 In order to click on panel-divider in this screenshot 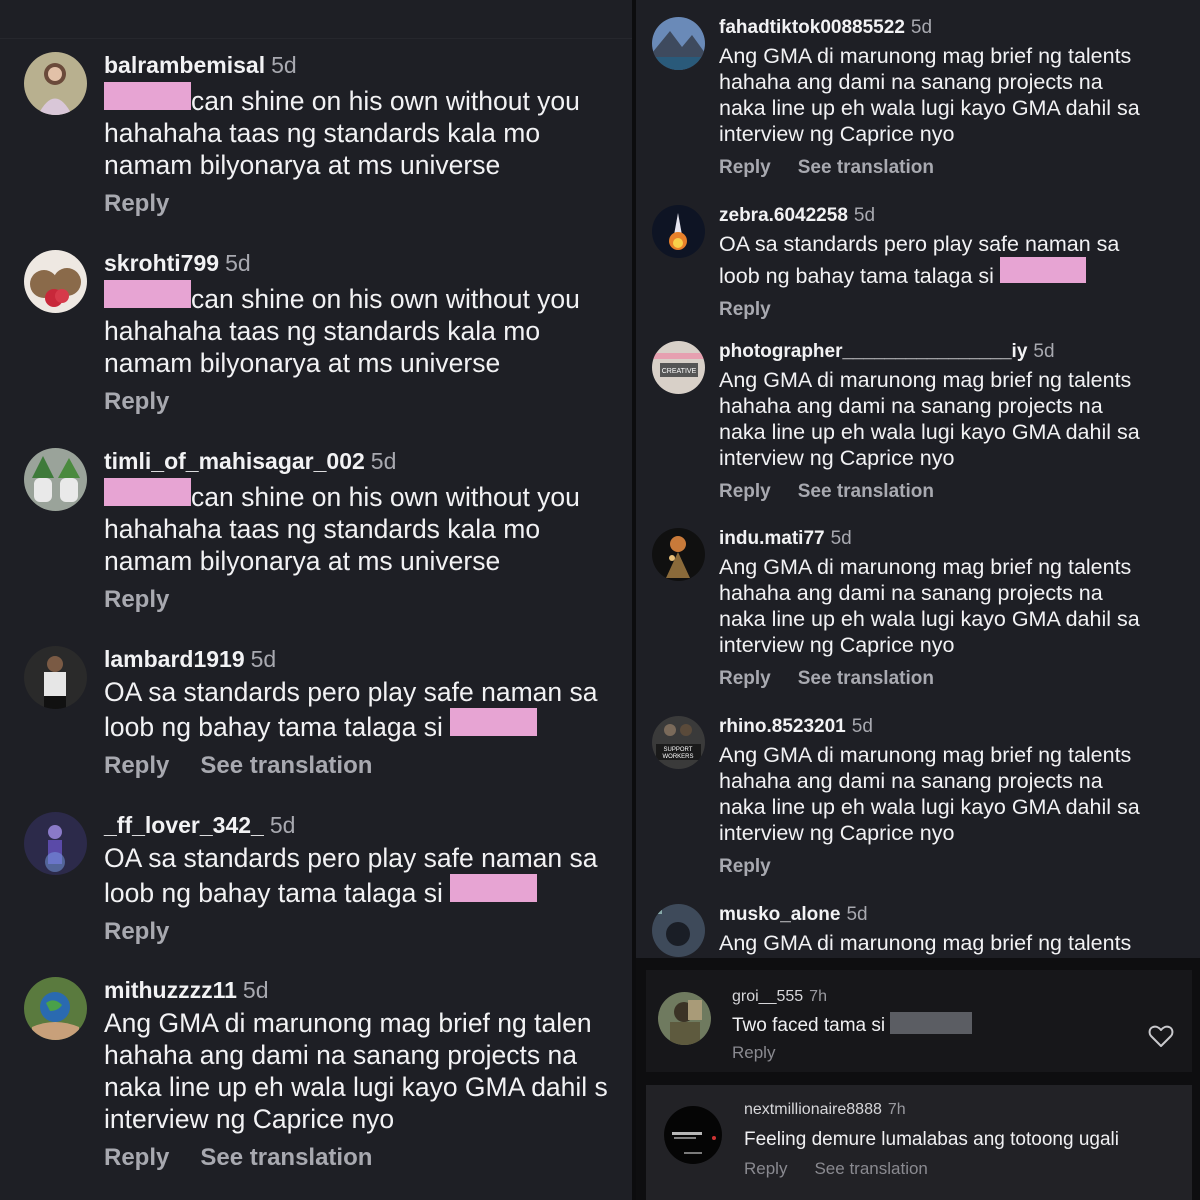, I will do `click(634, 600)`.